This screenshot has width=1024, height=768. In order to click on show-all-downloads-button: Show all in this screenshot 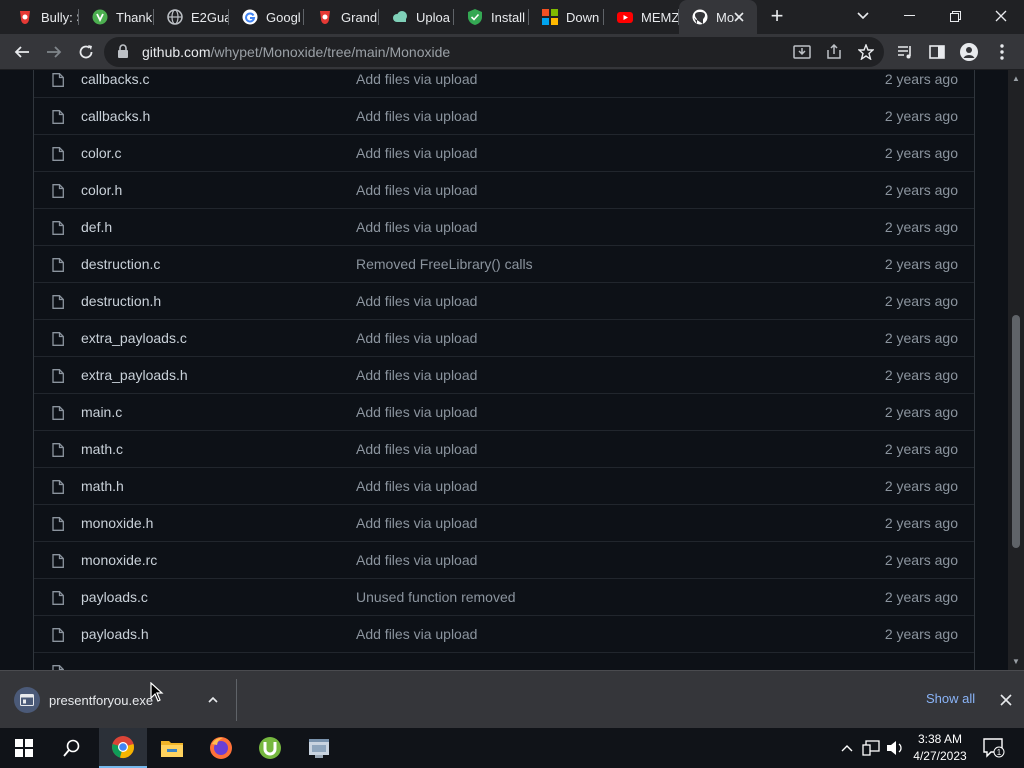, I will do `click(950, 698)`.